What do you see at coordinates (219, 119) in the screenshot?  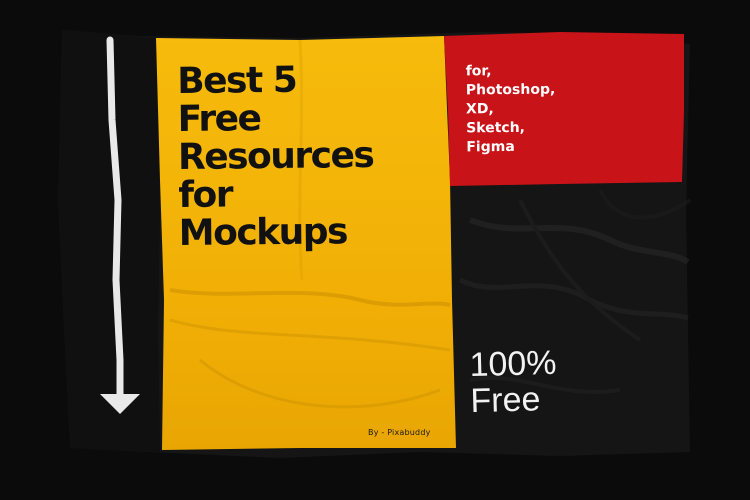 I see `headline-line-2: Free` at bounding box center [219, 119].